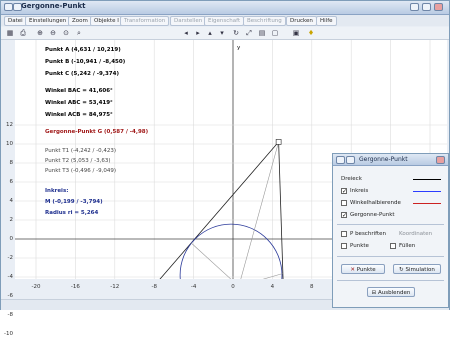 This screenshot has height=337, width=450. I want to click on cevian-c-t3, so click(211, 260).